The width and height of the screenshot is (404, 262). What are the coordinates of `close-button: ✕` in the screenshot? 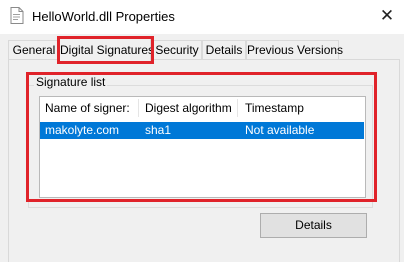 It's located at (387, 16).